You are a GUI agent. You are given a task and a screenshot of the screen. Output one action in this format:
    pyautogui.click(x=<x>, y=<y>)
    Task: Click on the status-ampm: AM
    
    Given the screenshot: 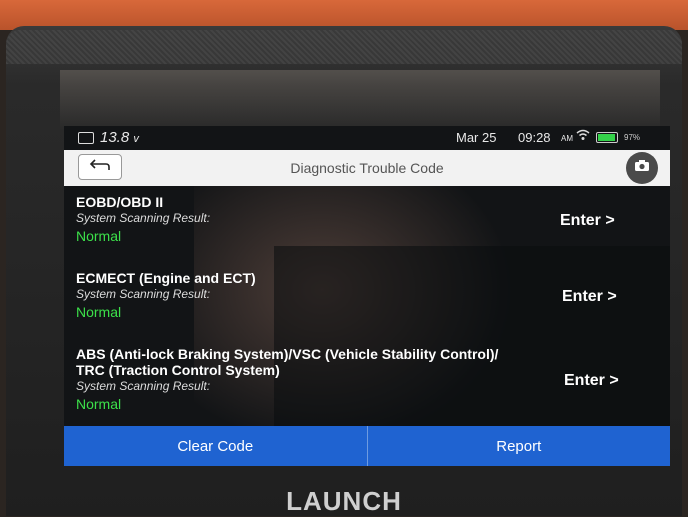 What is the action you would take?
    pyautogui.click(x=567, y=138)
    